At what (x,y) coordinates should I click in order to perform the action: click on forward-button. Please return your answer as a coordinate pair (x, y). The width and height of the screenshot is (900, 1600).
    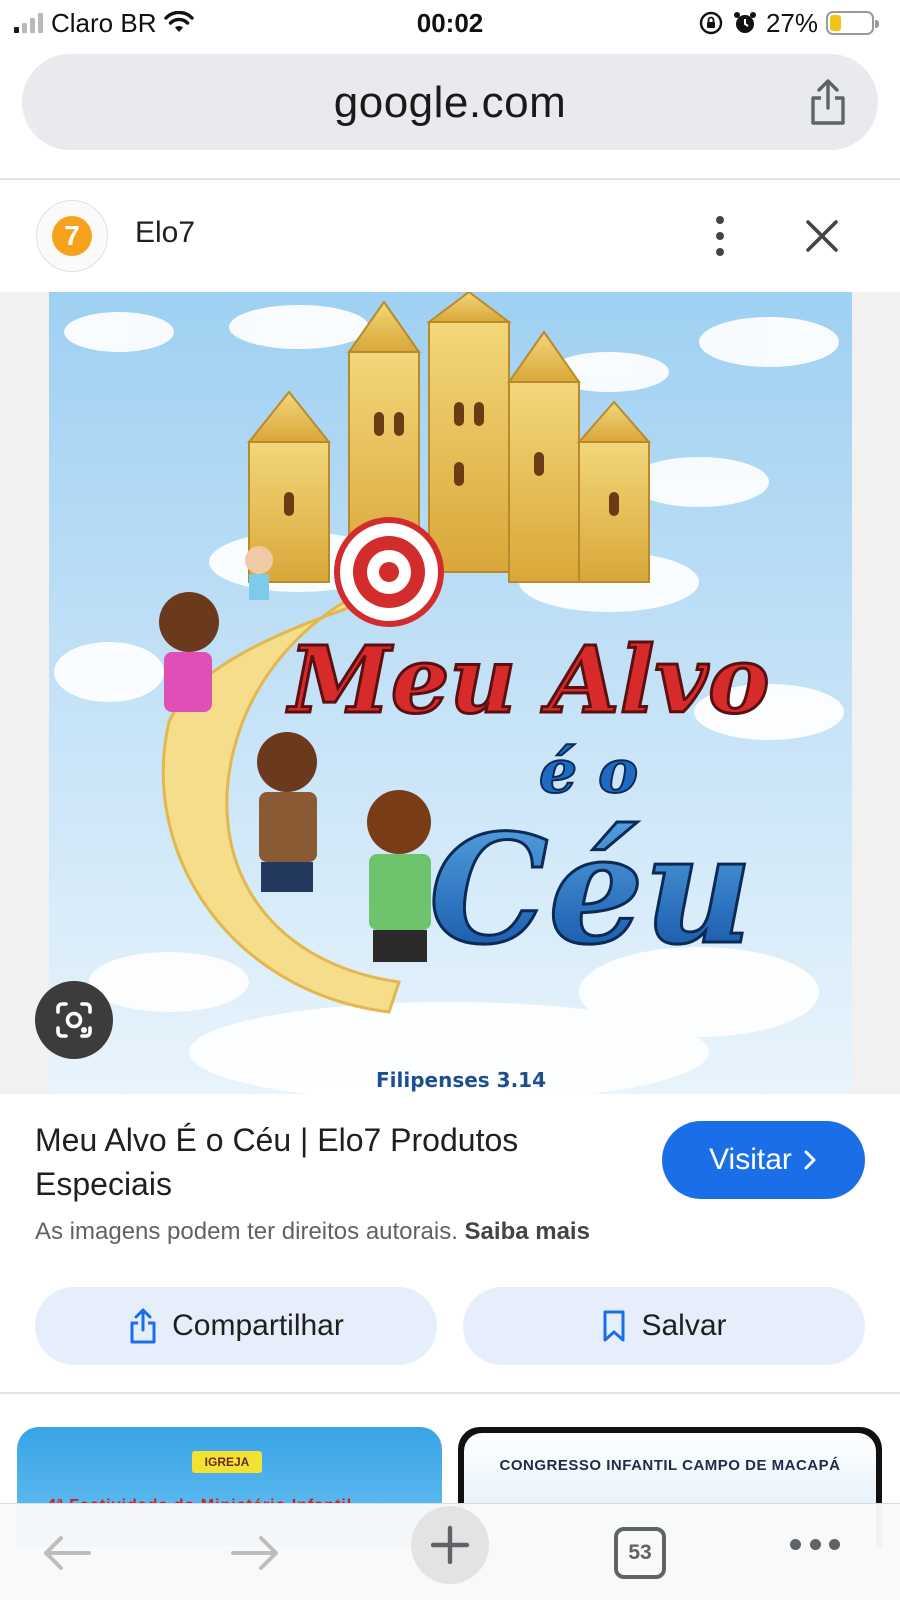
    Looking at the image, I should click on (255, 1553).